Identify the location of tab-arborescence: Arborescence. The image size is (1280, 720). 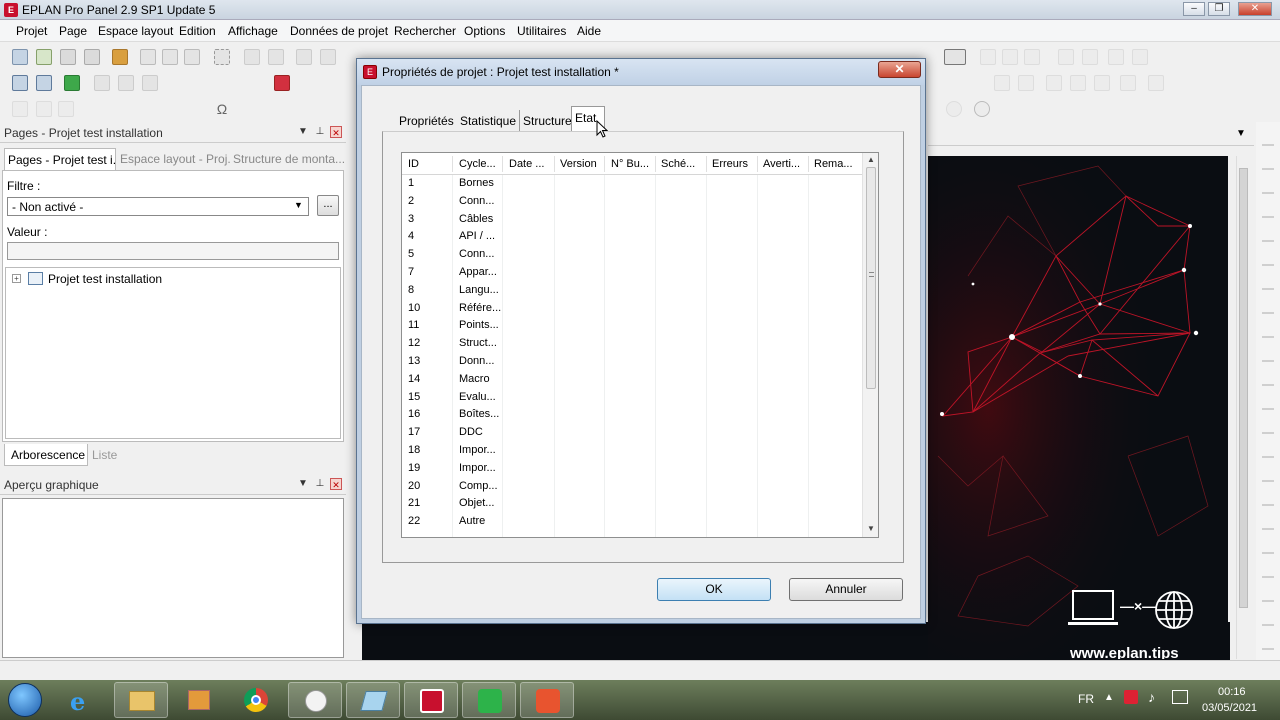
(46, 455).